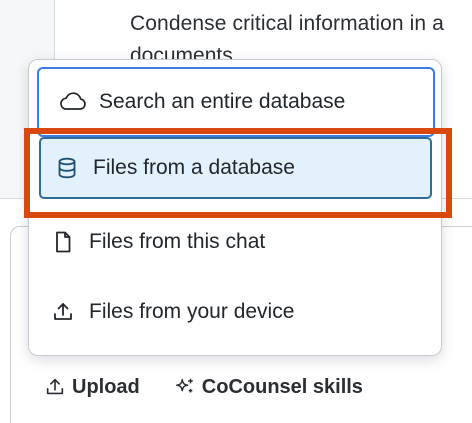 This screenshot has height=423, width=472. What do you see at coordinates (63, 242) in the screenshot?
I see `file-icon` at bounding box center [63, 242].